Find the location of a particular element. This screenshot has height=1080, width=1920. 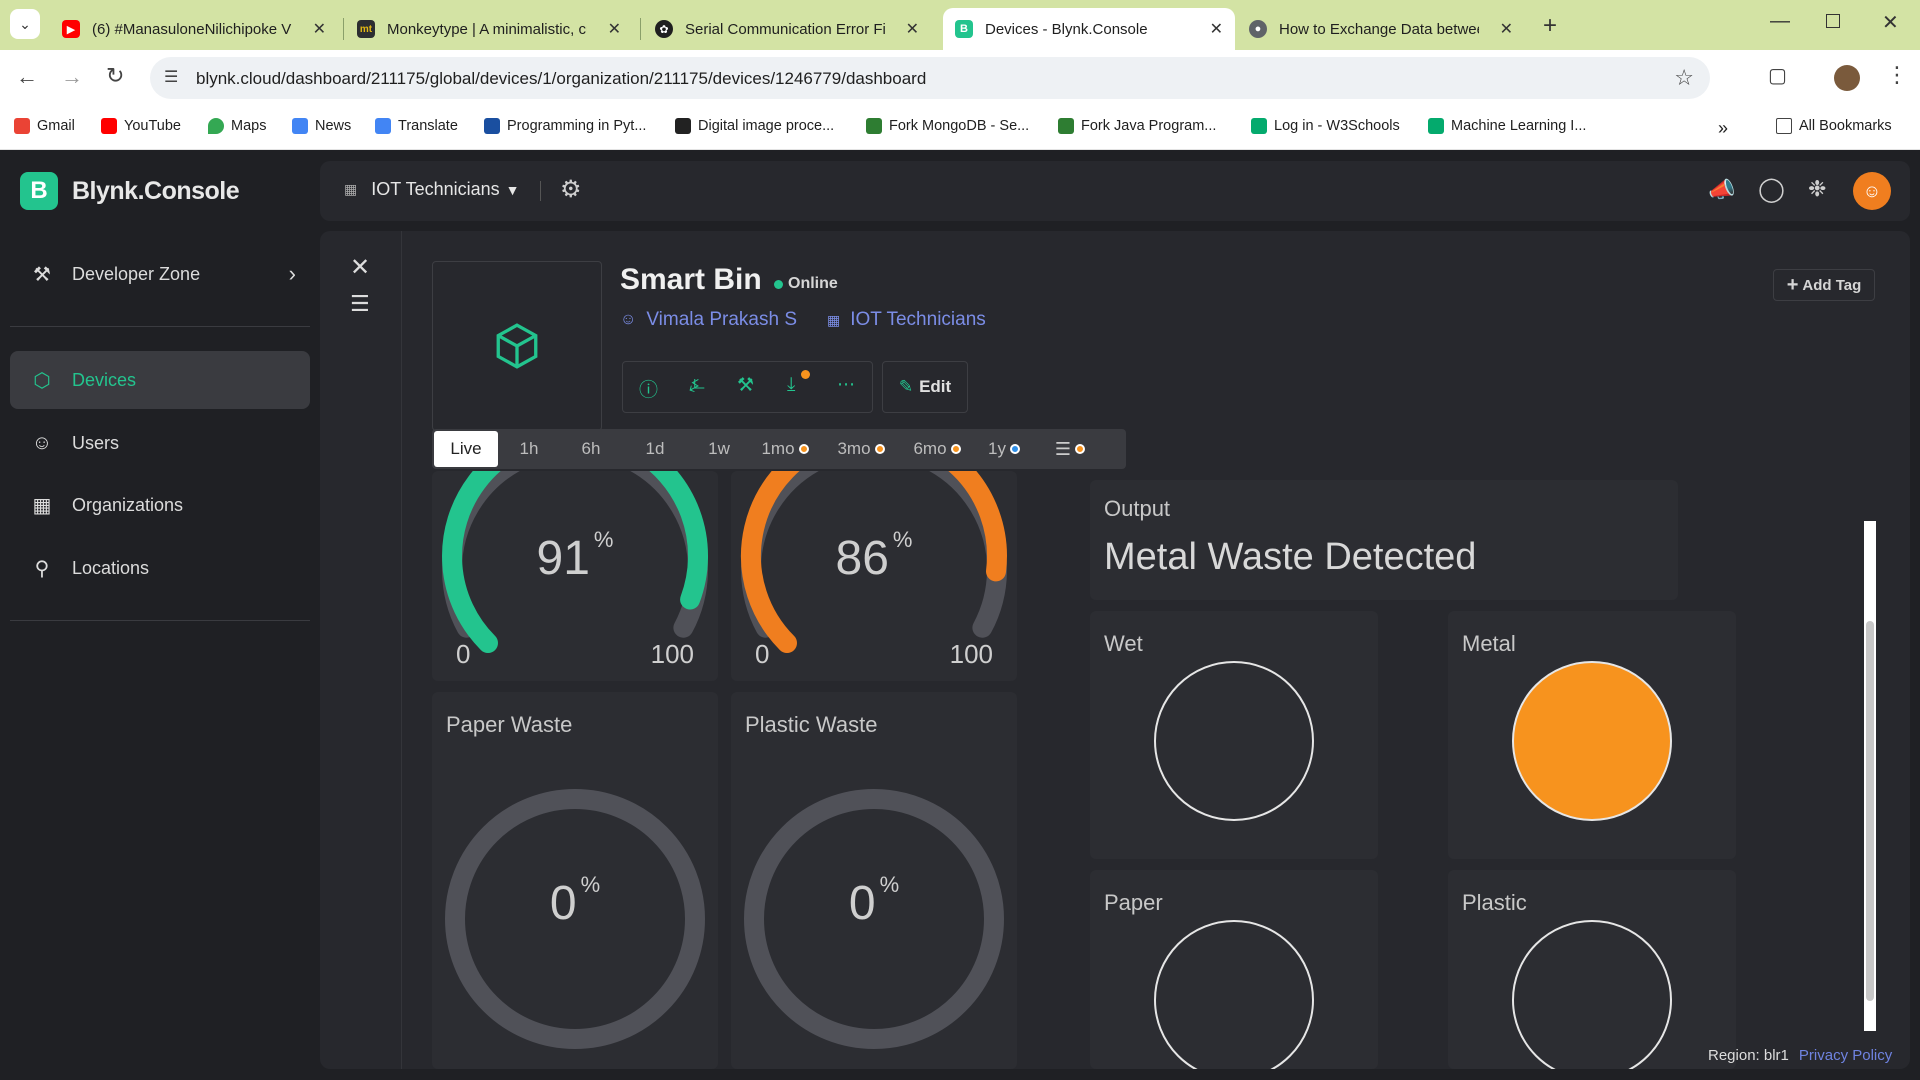

scrollbar is located at coordinates (1870, 776).